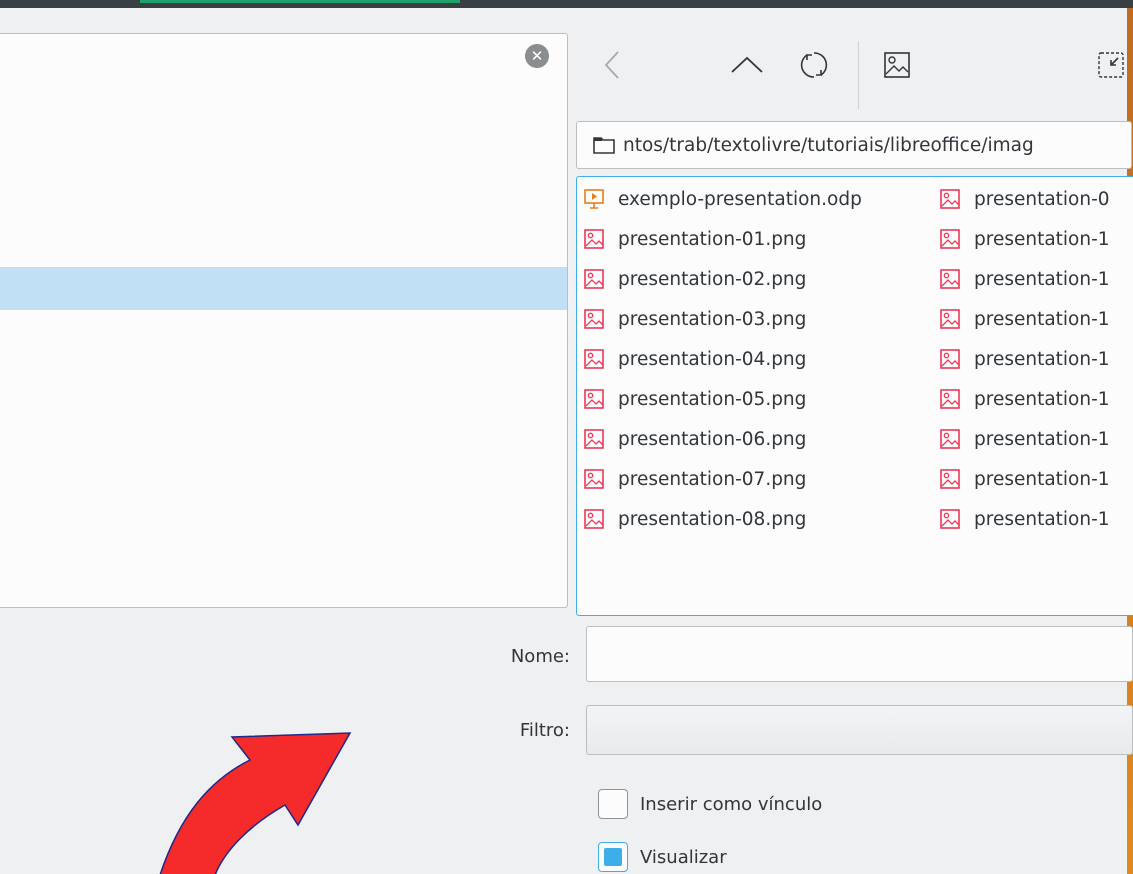 The height and width of the screenshot is (874, 1133). What do you see at coordinates (613, 857) in the screenshot?
I see `preview-checkbox` at bounding box center [613, 857].